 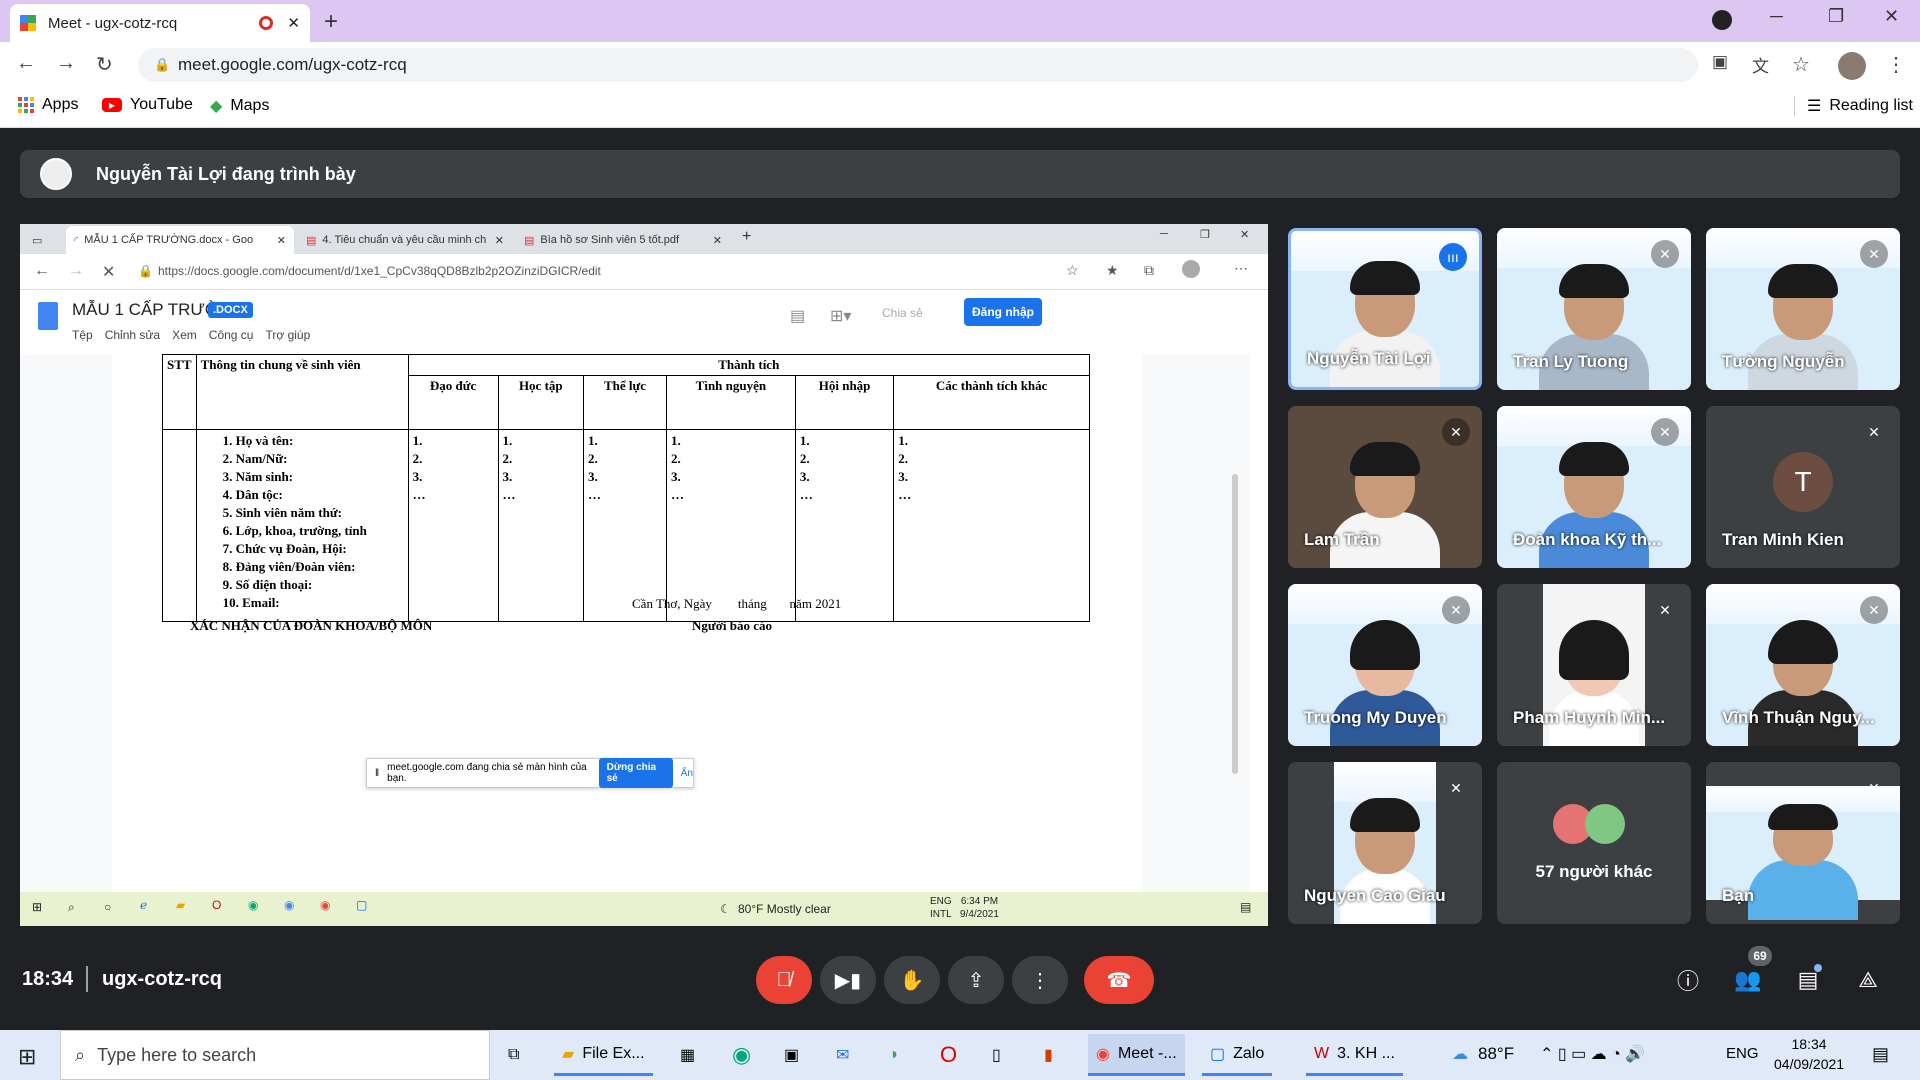 I want to click on participant-tile: ✕ Nguyen Cao Giau, so click(x=1385, y=843).